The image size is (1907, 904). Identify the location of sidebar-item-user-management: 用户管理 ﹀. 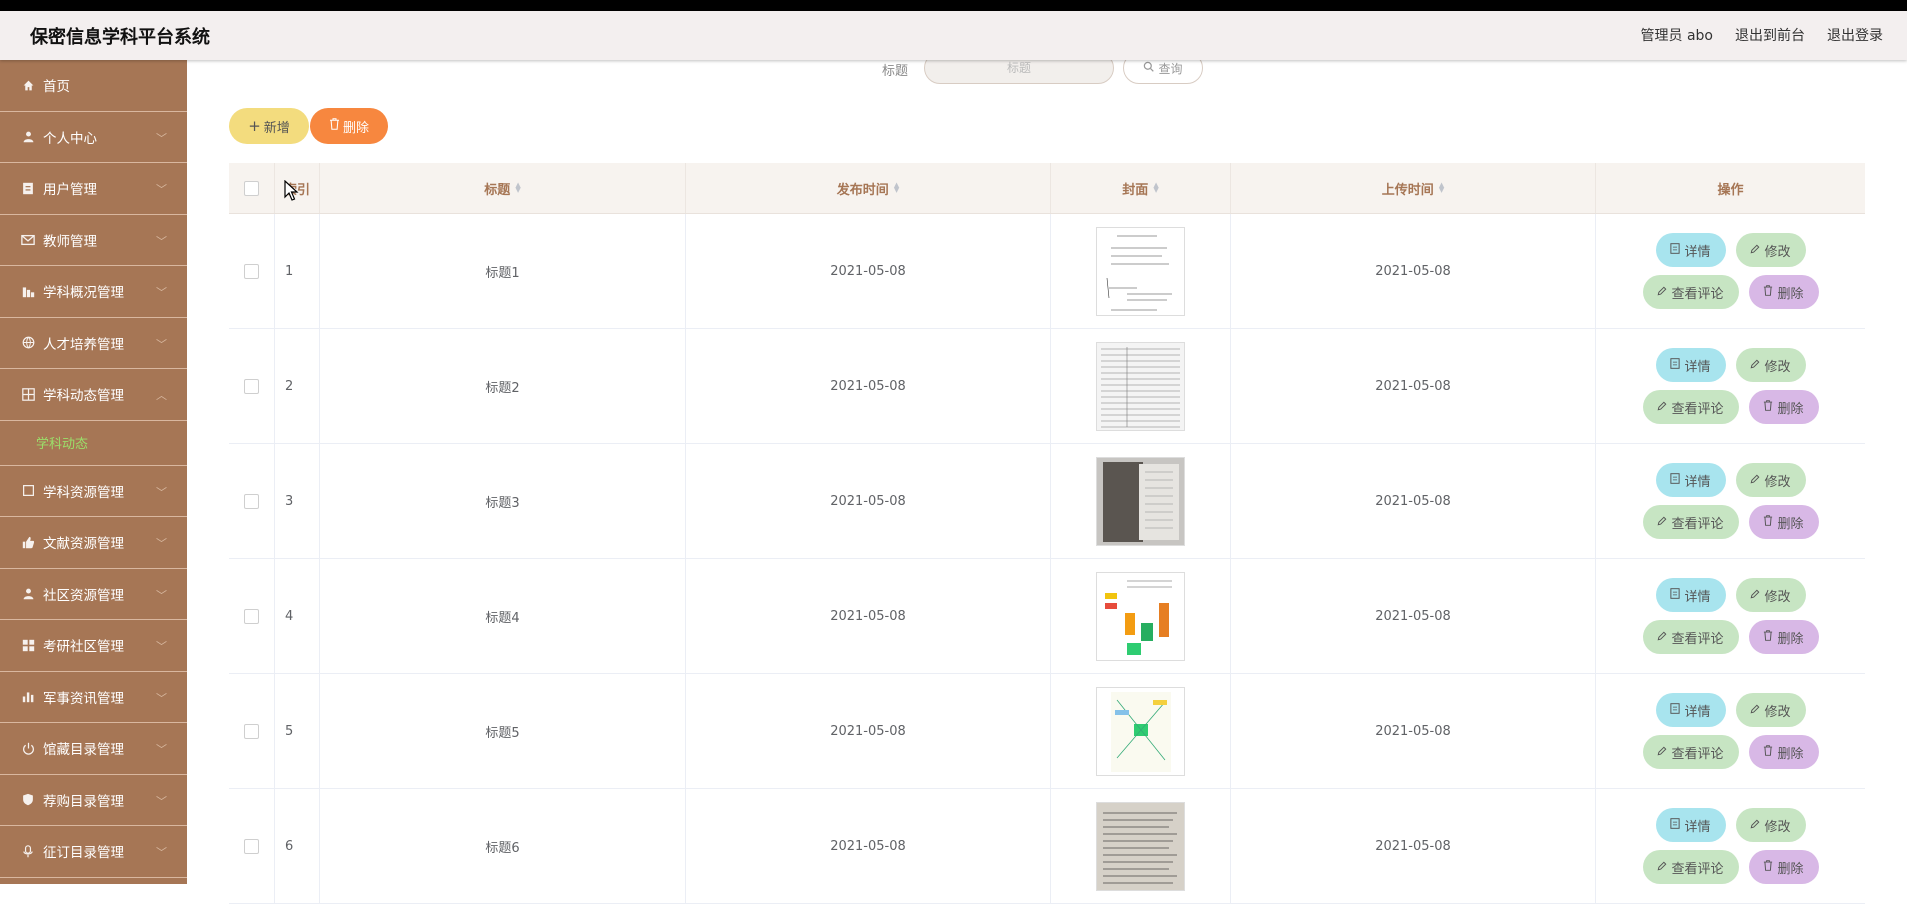
(93, 189).